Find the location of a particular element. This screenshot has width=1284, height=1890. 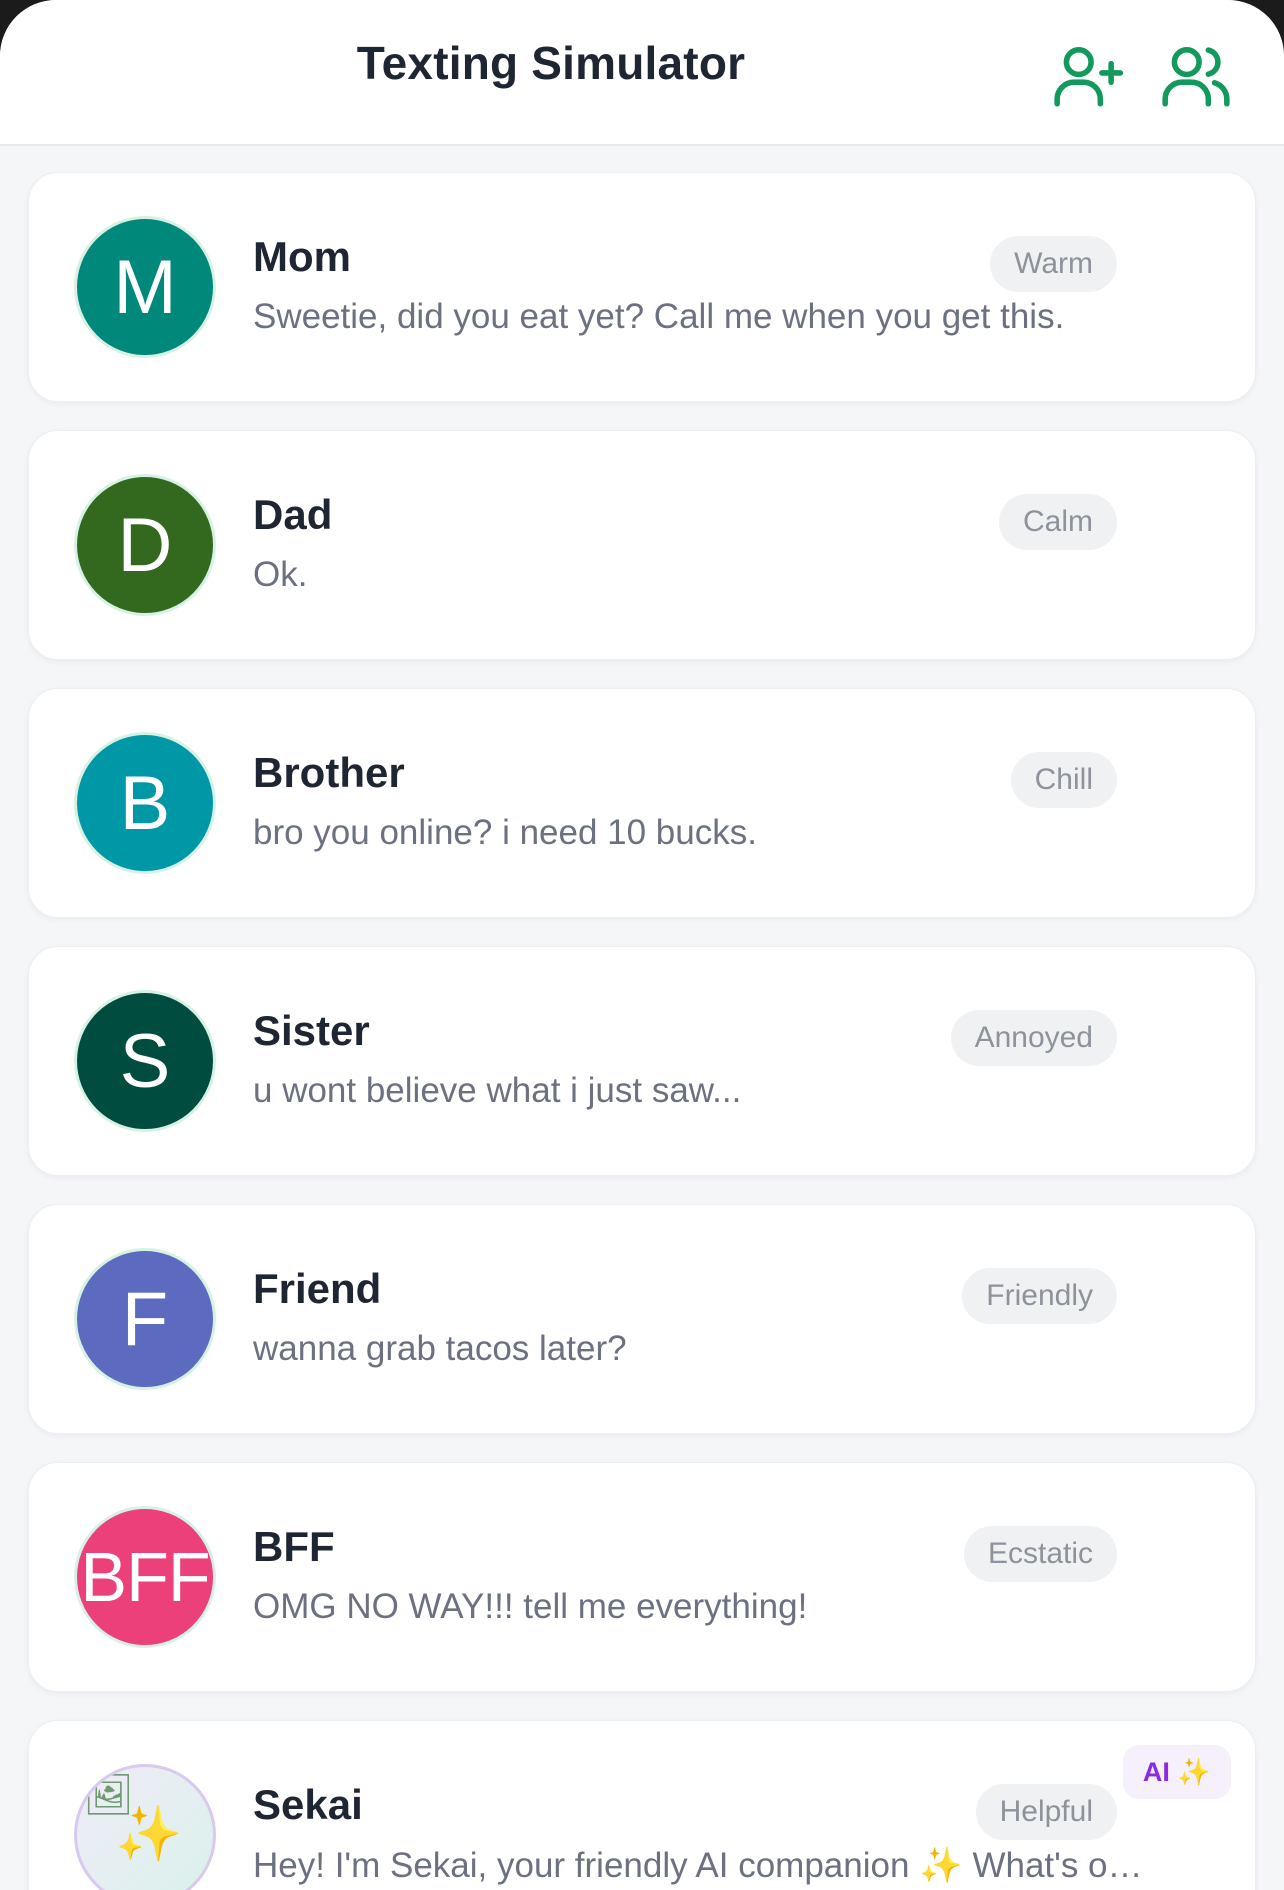

user-plus-icon is located at coordinates (1089, 77).